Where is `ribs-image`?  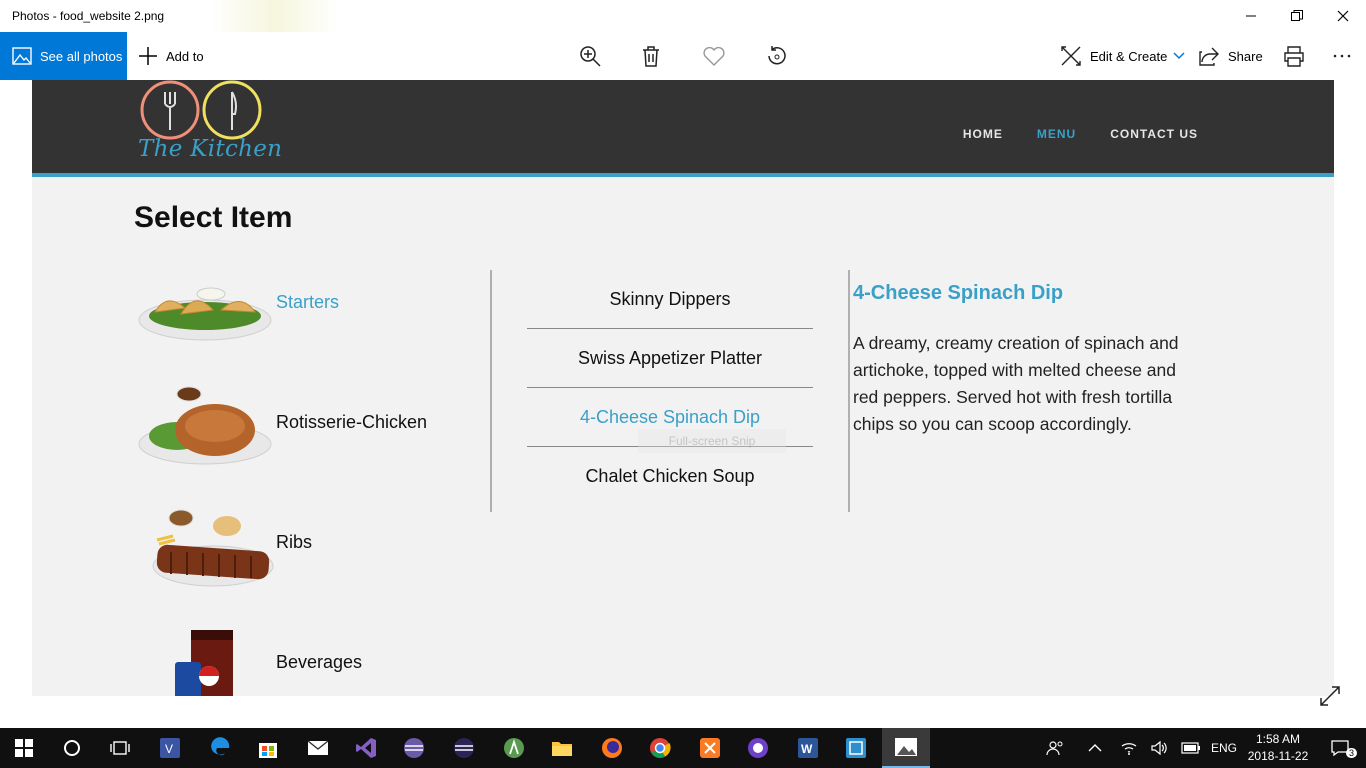 ribs-image is located at coordinates (213, 548).